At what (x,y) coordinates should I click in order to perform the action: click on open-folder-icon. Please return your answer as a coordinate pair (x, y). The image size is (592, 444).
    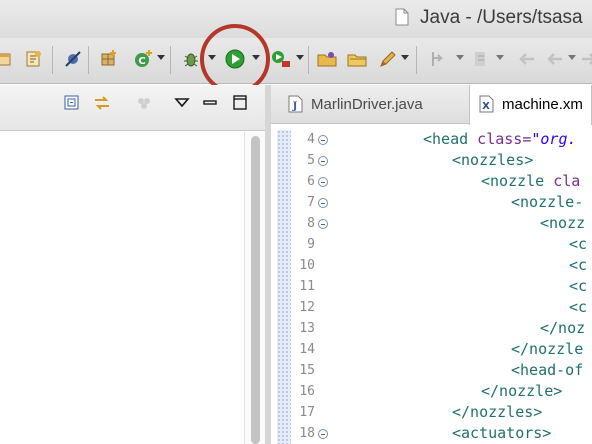
    Looking at the image, I should click on (327, 59).